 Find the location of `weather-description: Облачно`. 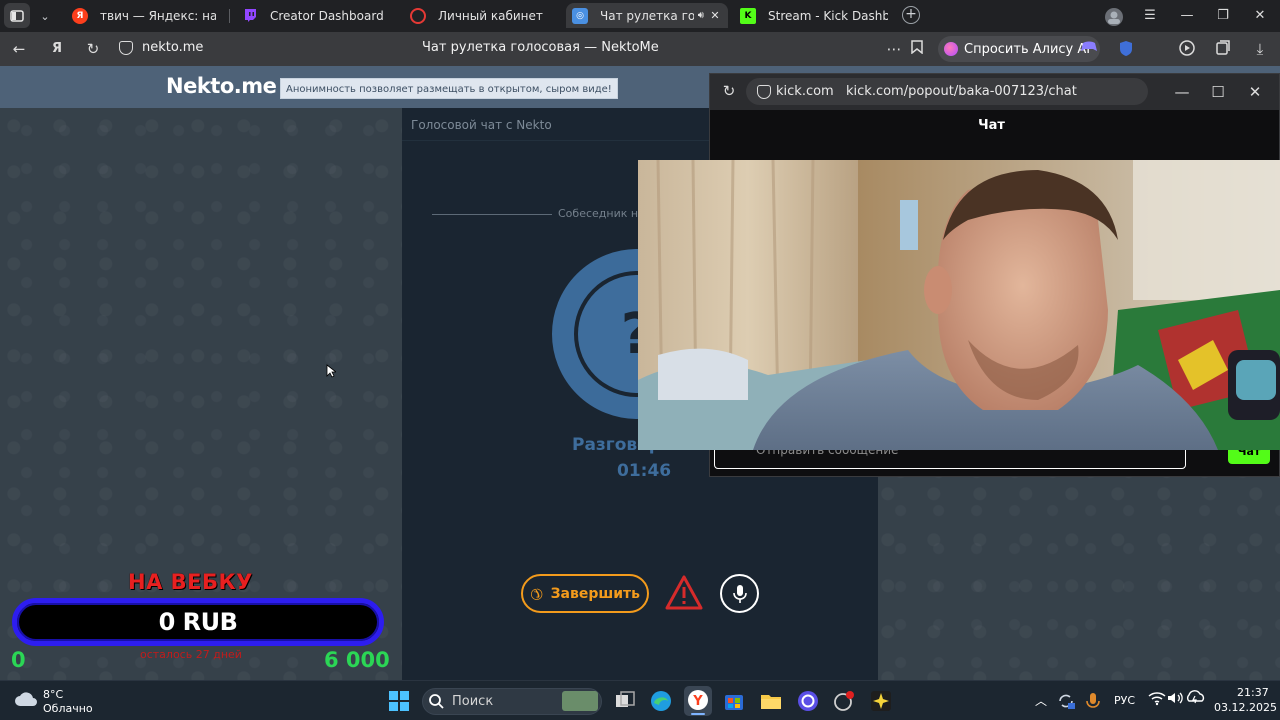

weather-description: Облачно is located at coordinates (68, 708).